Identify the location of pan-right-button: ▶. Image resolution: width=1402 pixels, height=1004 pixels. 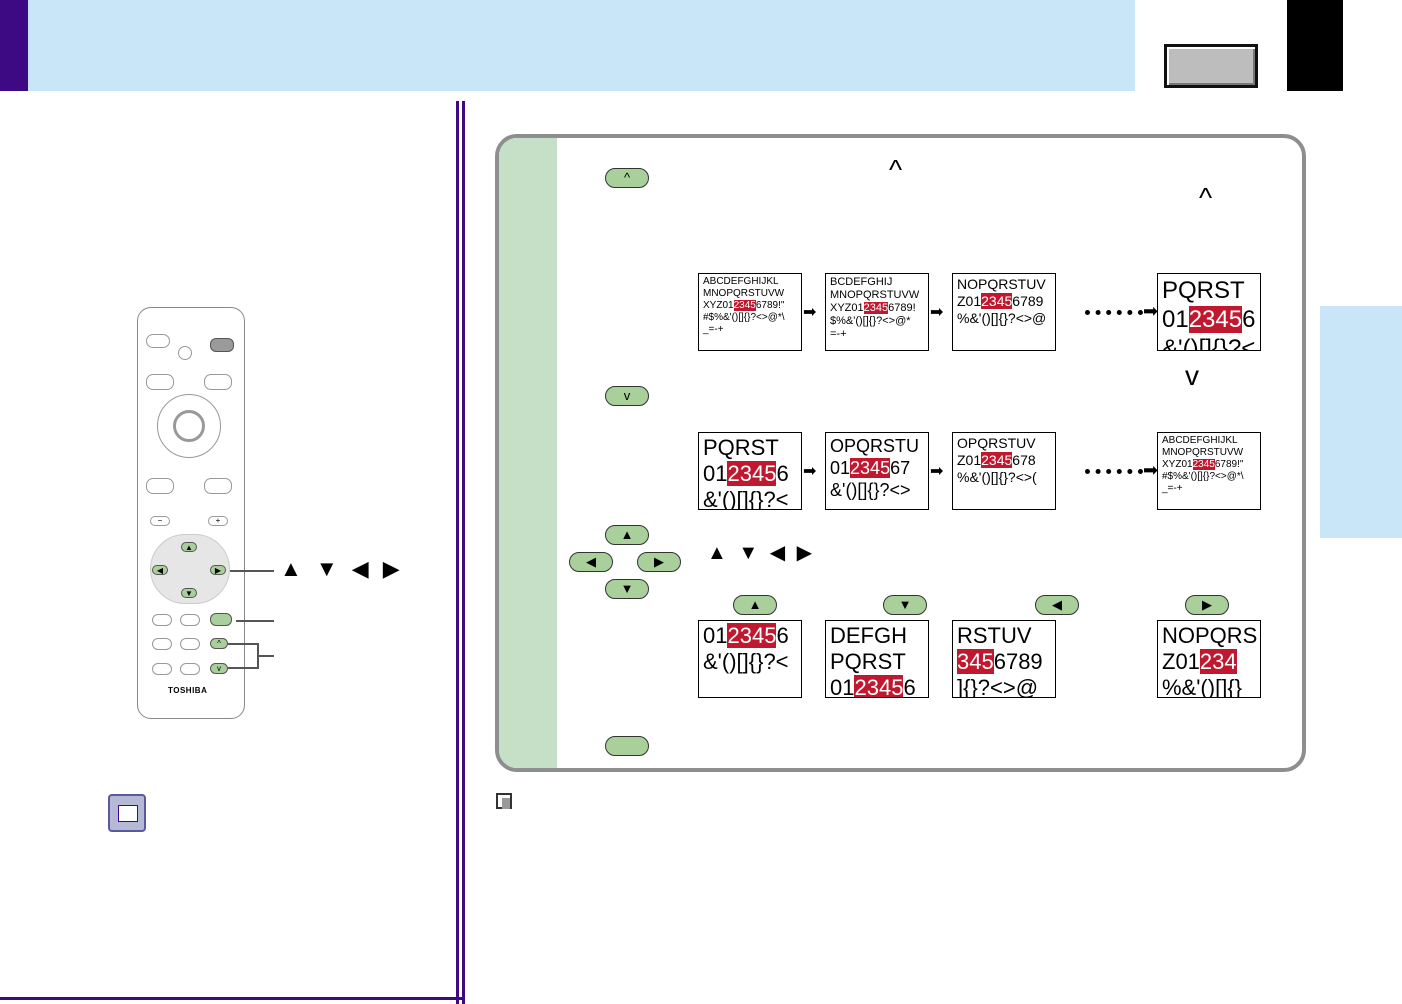
(659, 562).